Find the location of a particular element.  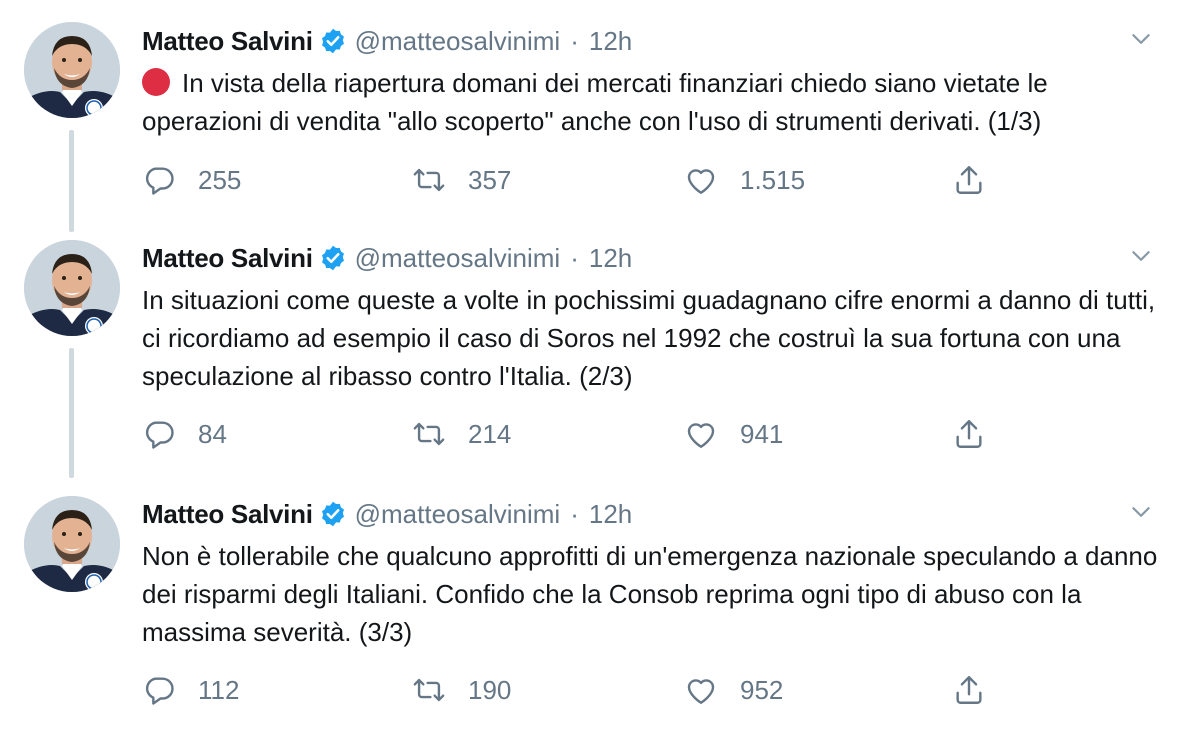

red-circle-icon is located at coordinates (156, 82).